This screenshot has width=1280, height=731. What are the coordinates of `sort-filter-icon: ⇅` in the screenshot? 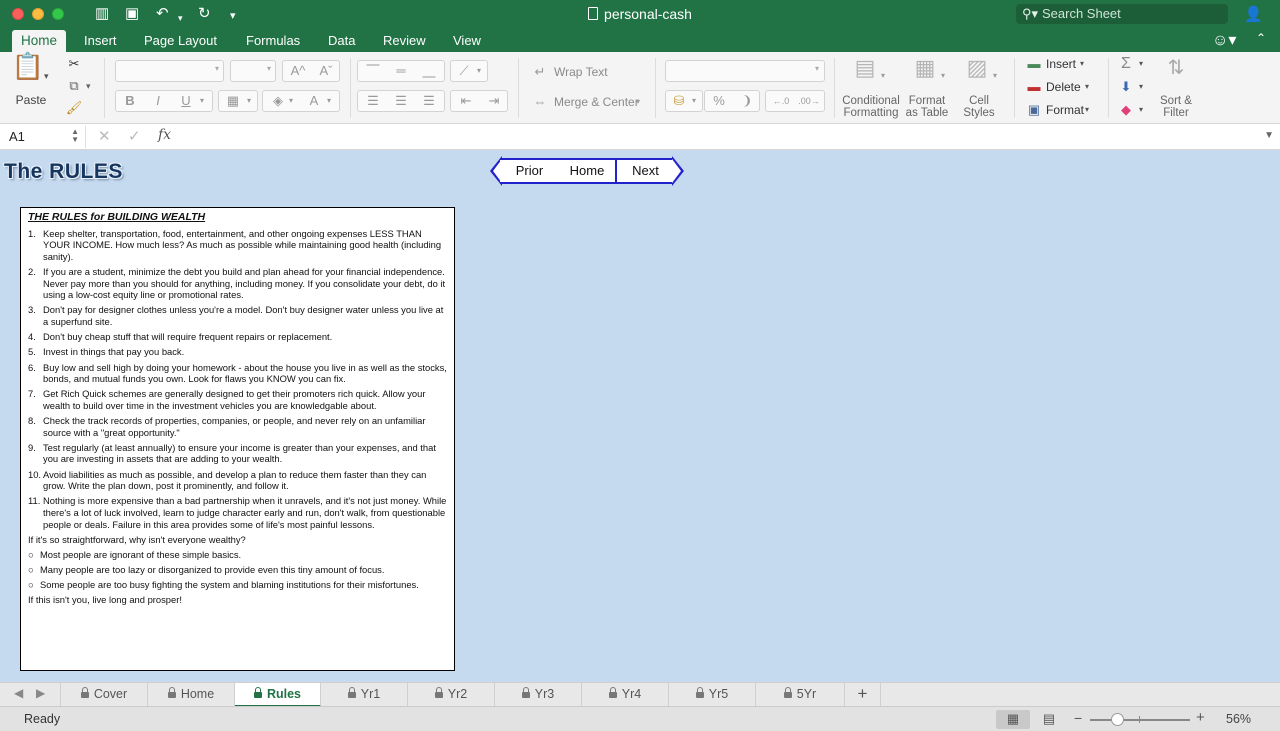 It's located at (1176, 73).